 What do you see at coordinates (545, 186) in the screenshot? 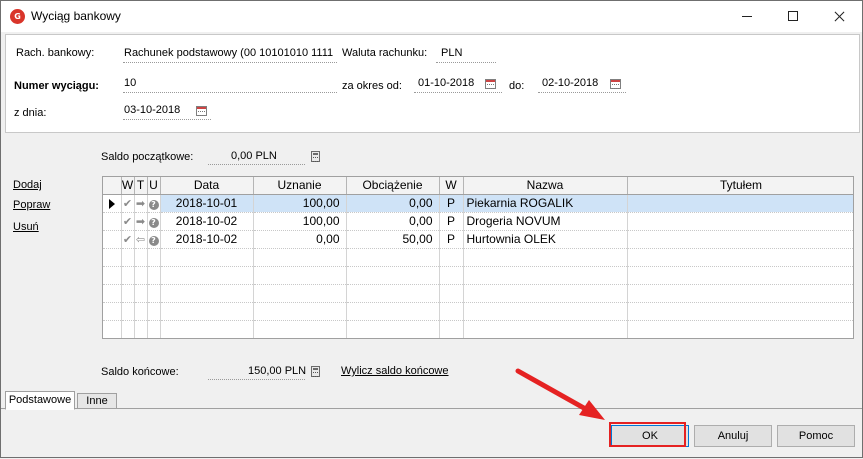
I see `column-header-name: Nazwa` at bounding box center [545, 186].